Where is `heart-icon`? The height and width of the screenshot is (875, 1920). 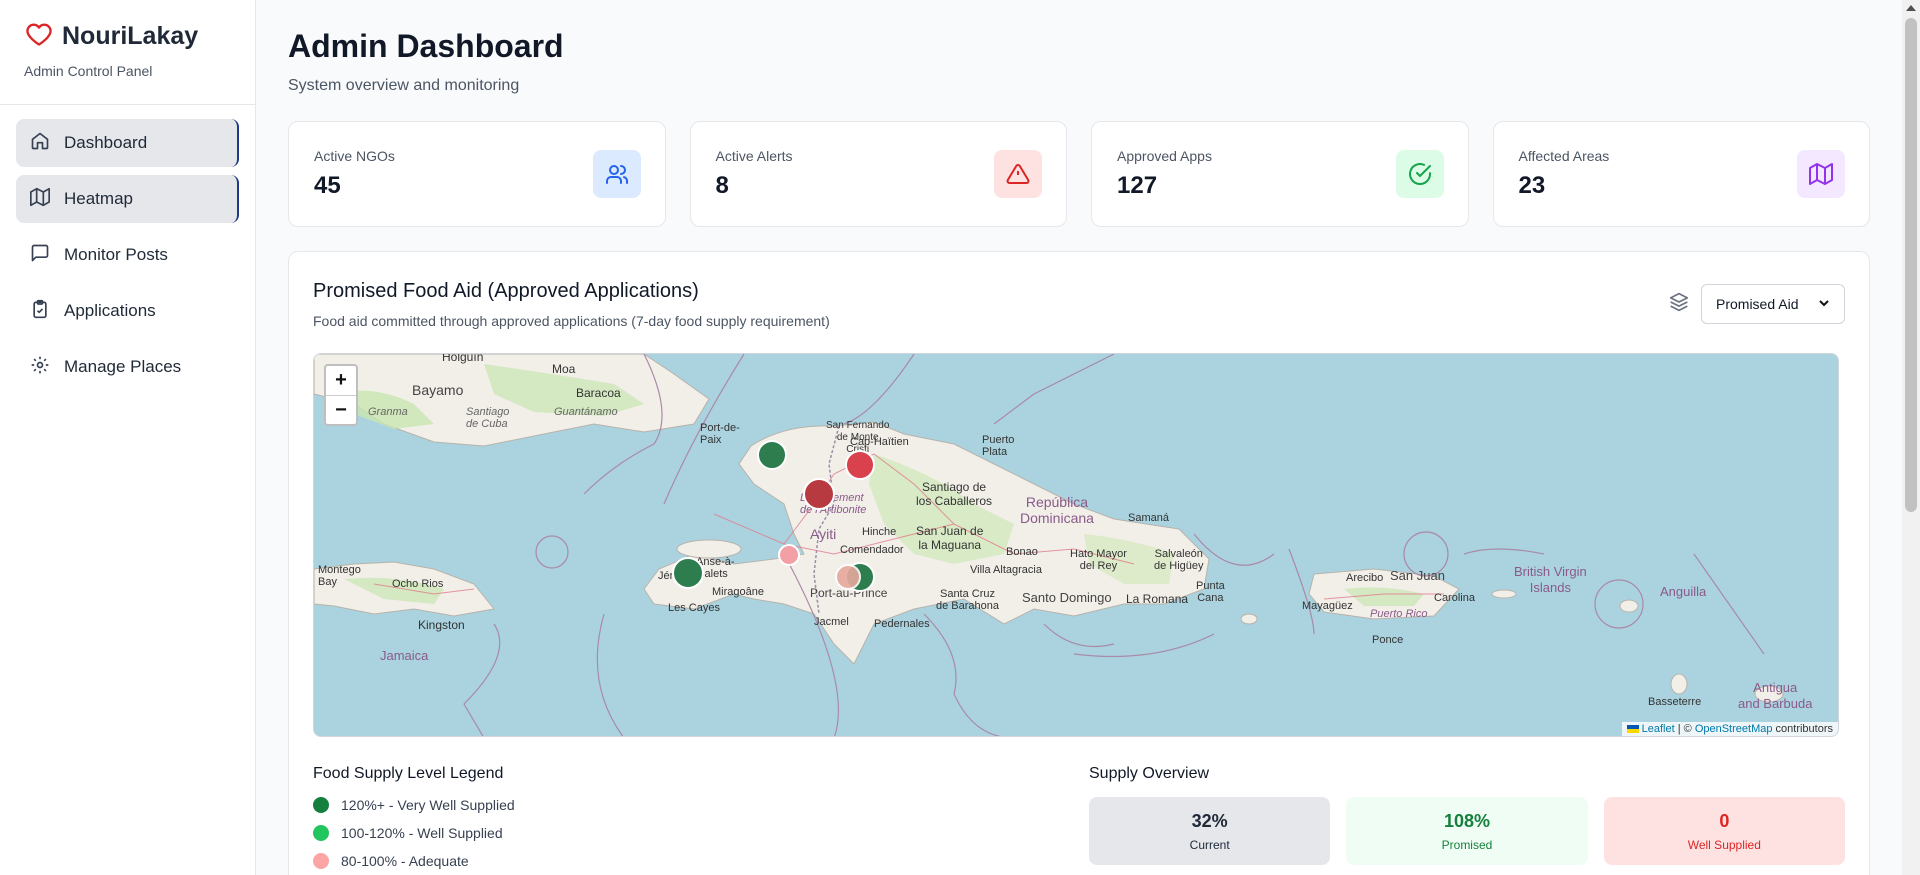
heart-icon is located at coordinates (39, 36).